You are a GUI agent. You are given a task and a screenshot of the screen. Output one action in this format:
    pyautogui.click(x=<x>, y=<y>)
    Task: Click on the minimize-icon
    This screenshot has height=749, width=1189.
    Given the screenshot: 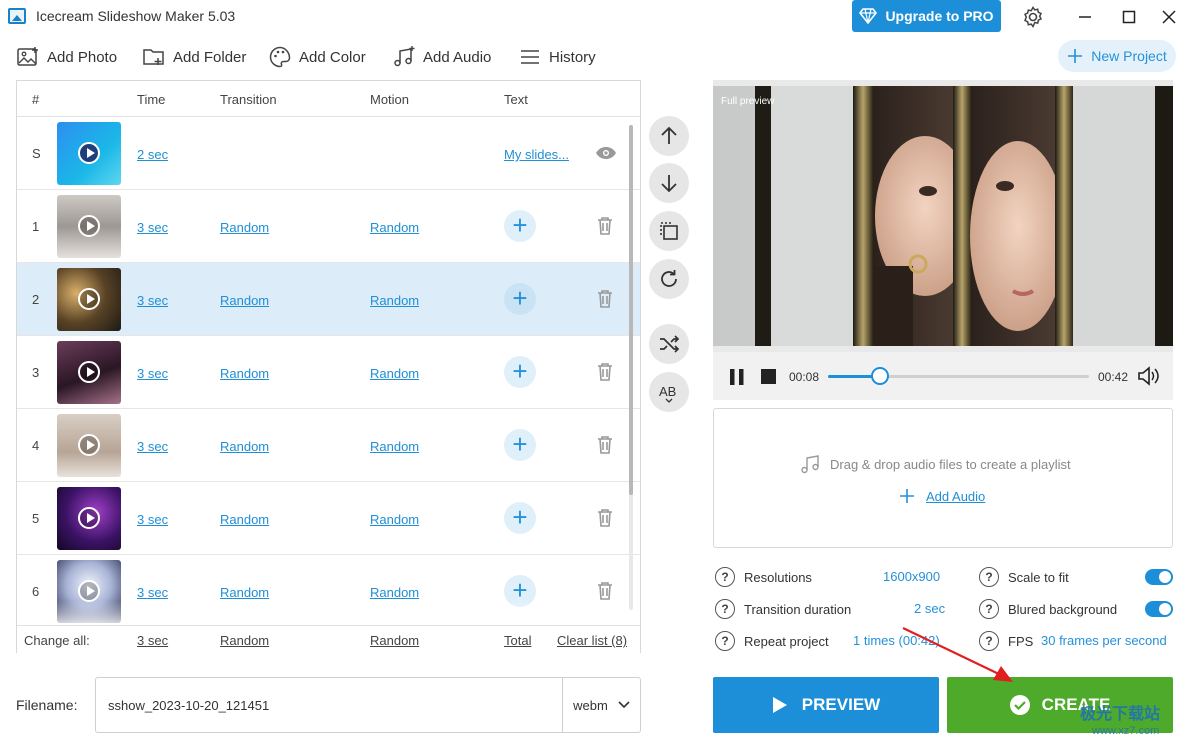 What is the action you would take?
    pyautogui.click(x=1085, y=17)
    